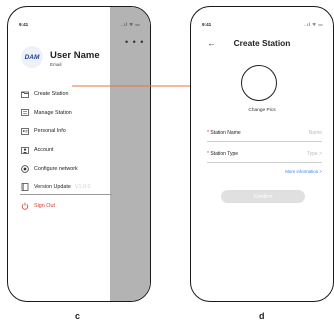 The height and width of the screenshot is (323, 334). What do you see at coordinates (32, 57) in the screenshot?
I see `avatar: DAM` at bounding box center [32, 57].